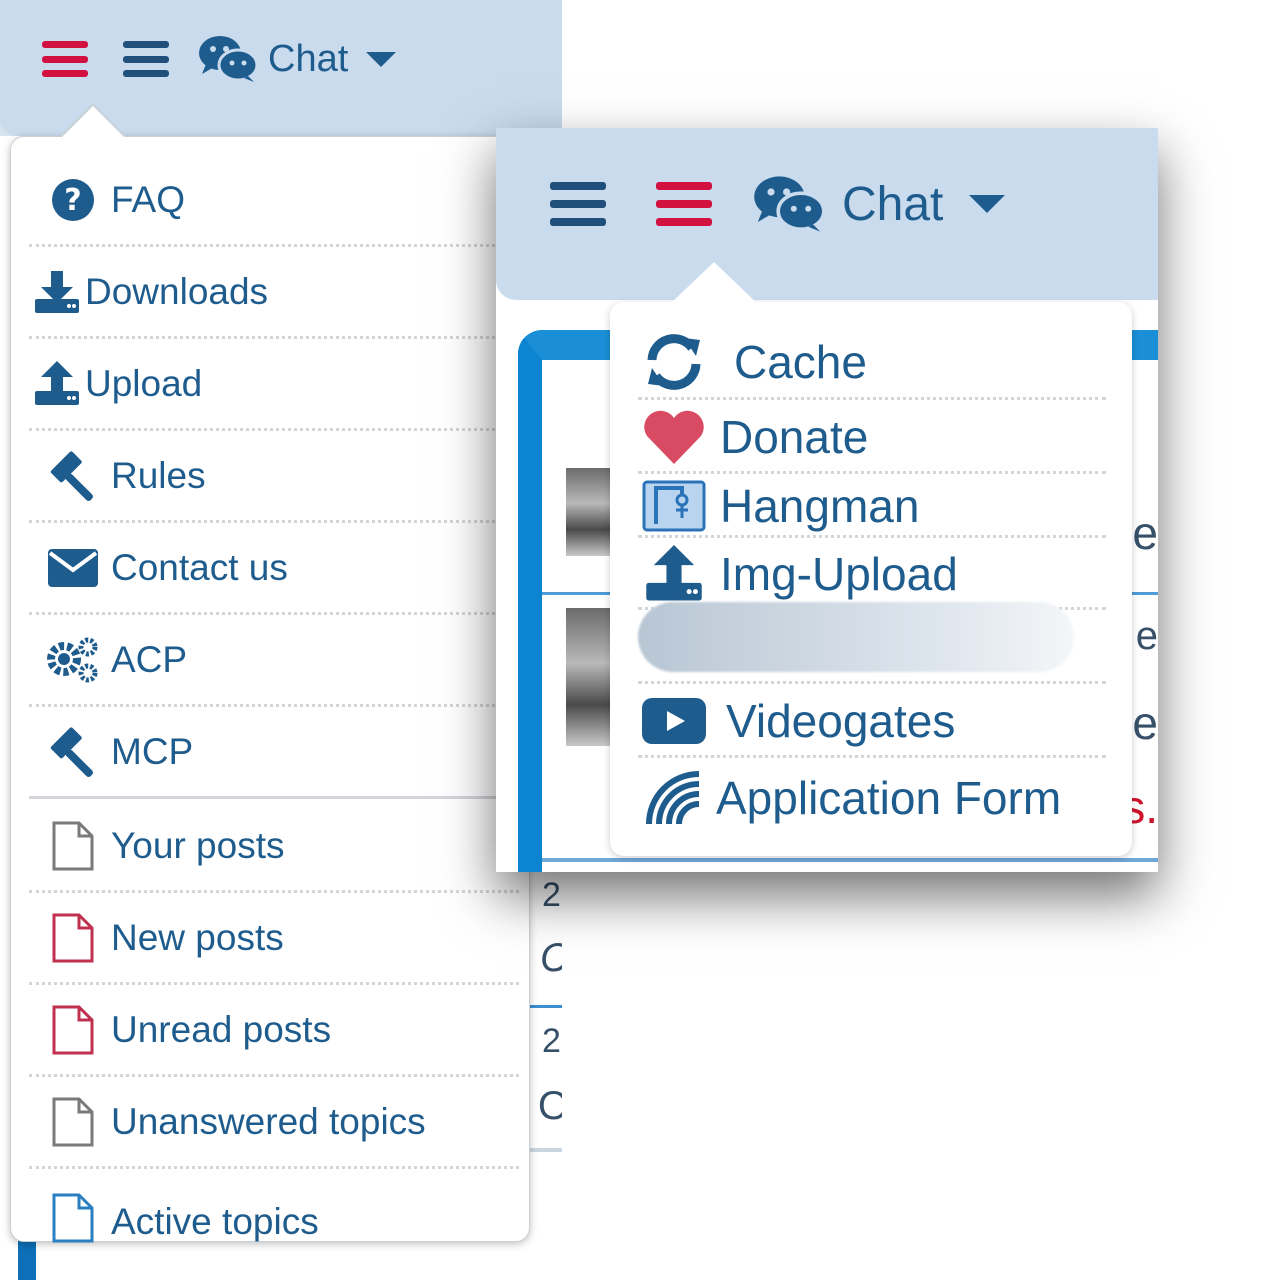 The width and height of the screenshot is (1280, 1280). Describe the element at coordinates (841, 720) in the screenshot. I see `menu-item-label: Videogates` at that location.